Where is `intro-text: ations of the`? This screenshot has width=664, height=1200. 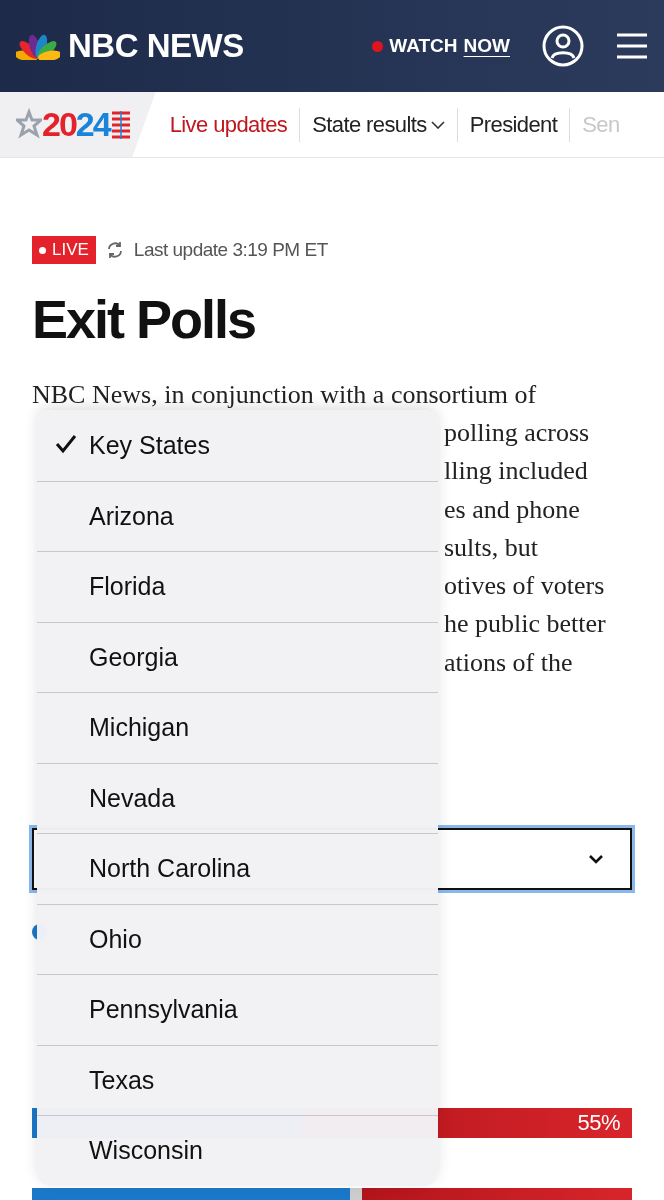
intro-text: ations of the is located at coordinates (508, 662).